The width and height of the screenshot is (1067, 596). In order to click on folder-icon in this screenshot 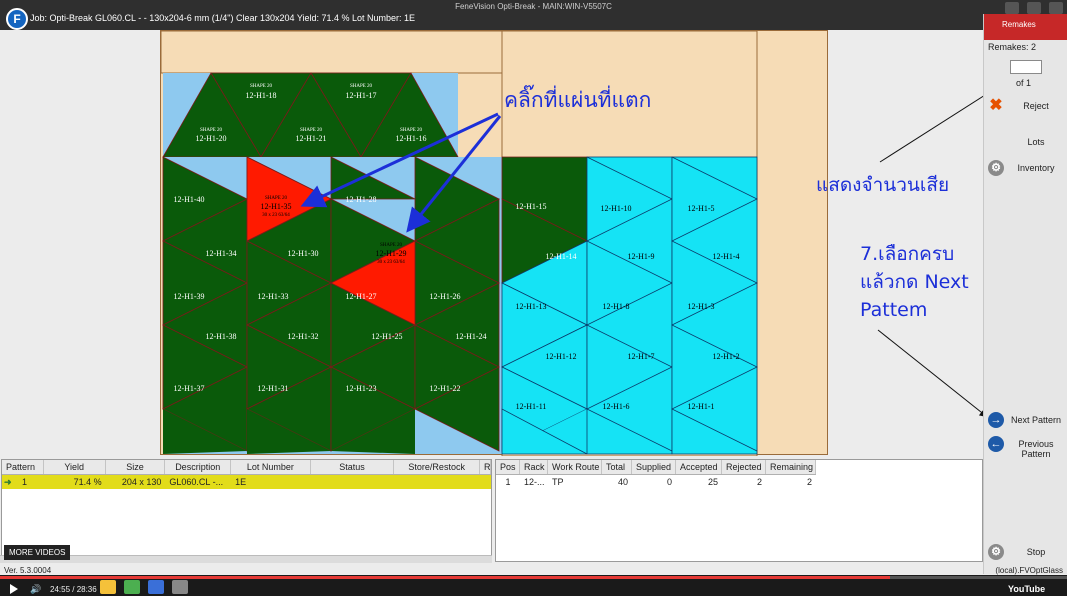, I will do `click(108, 587)`.